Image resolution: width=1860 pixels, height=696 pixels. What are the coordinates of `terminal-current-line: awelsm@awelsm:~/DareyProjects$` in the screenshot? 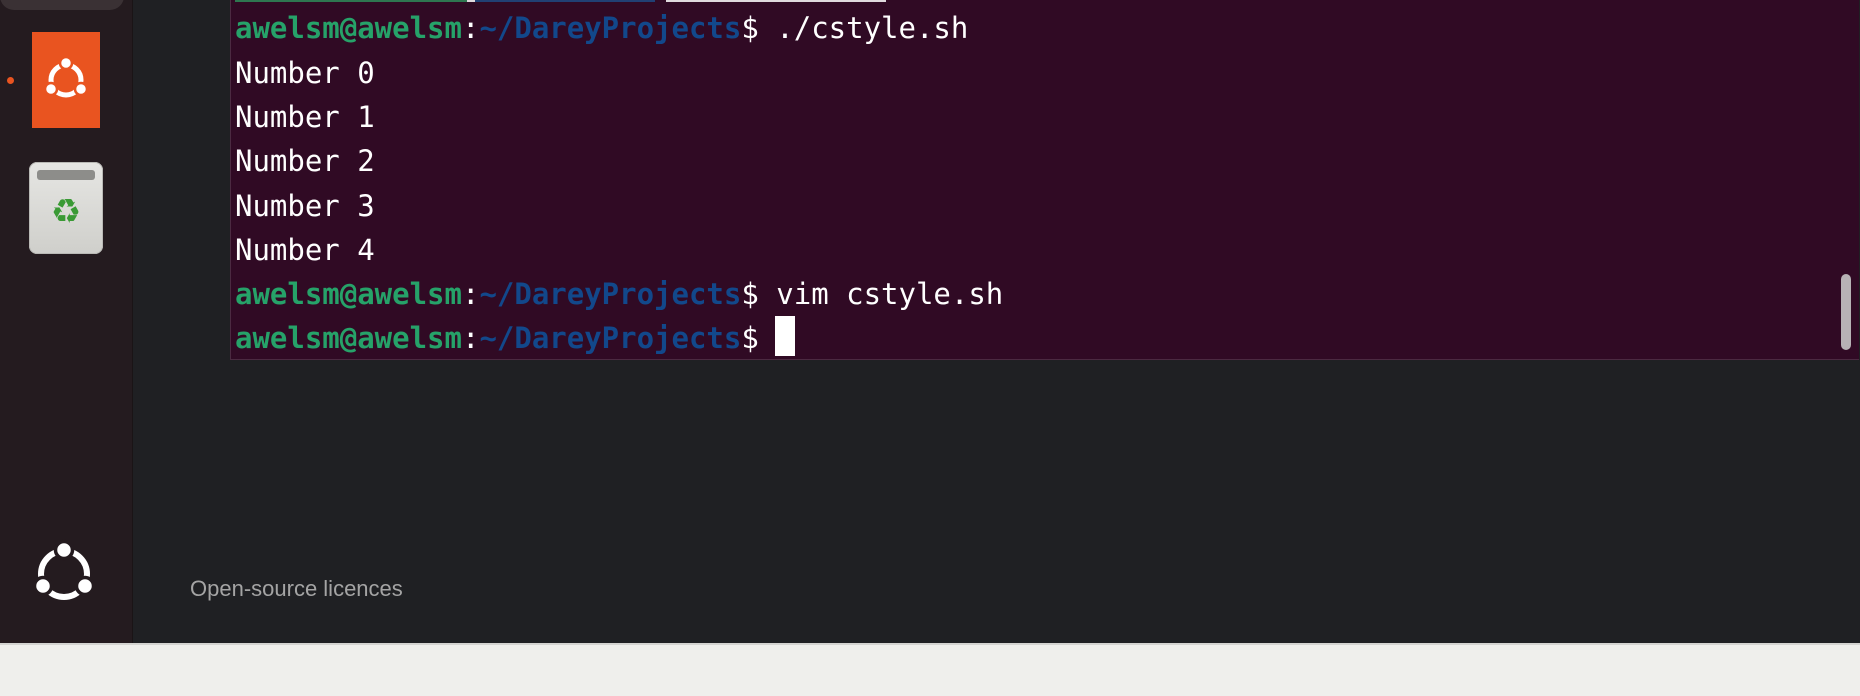 It's located at (515, 338).